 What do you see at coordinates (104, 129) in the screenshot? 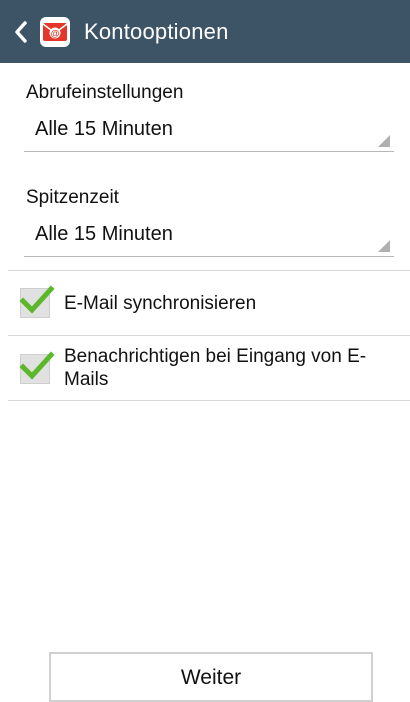
I see `sync-settings-value: Alle 15 Minuten` at bounding box center [104, 129].